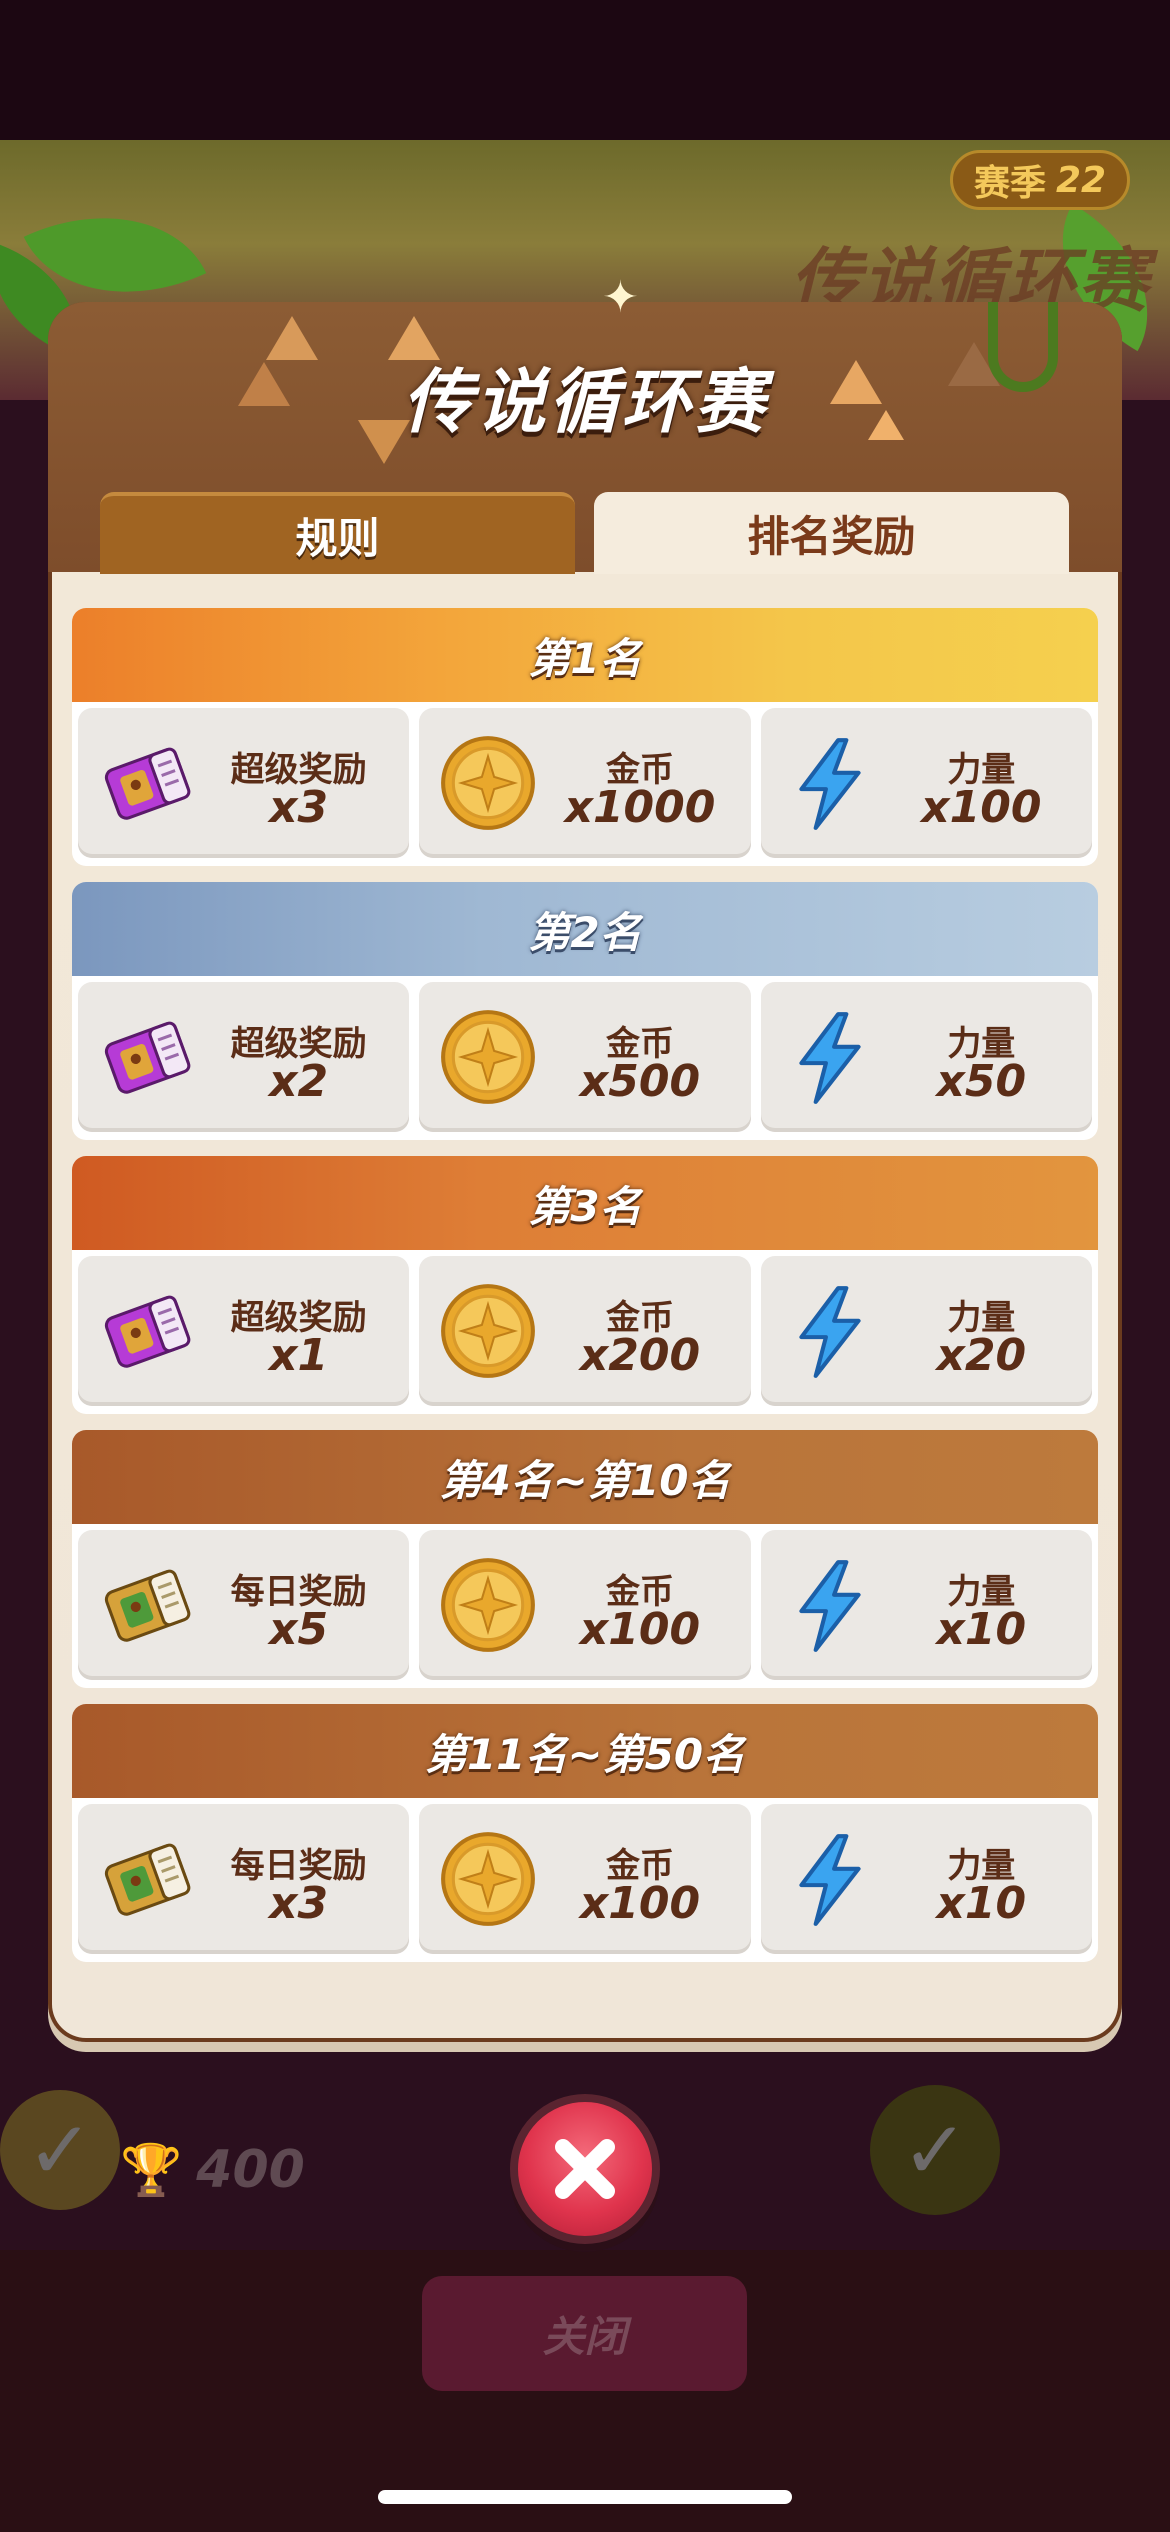 This screenshot has height=2532, width=1170. I want to click on reward-quantity: x2, so click(299, 1081).